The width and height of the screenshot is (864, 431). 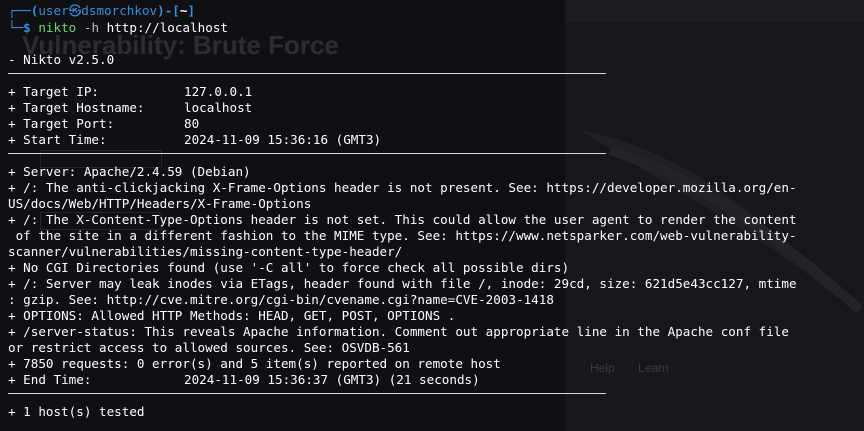 What do you see at coordinates (192, 123) in the screenshot?
I see `target-port-value: 80` at bounding box center [192, 123].